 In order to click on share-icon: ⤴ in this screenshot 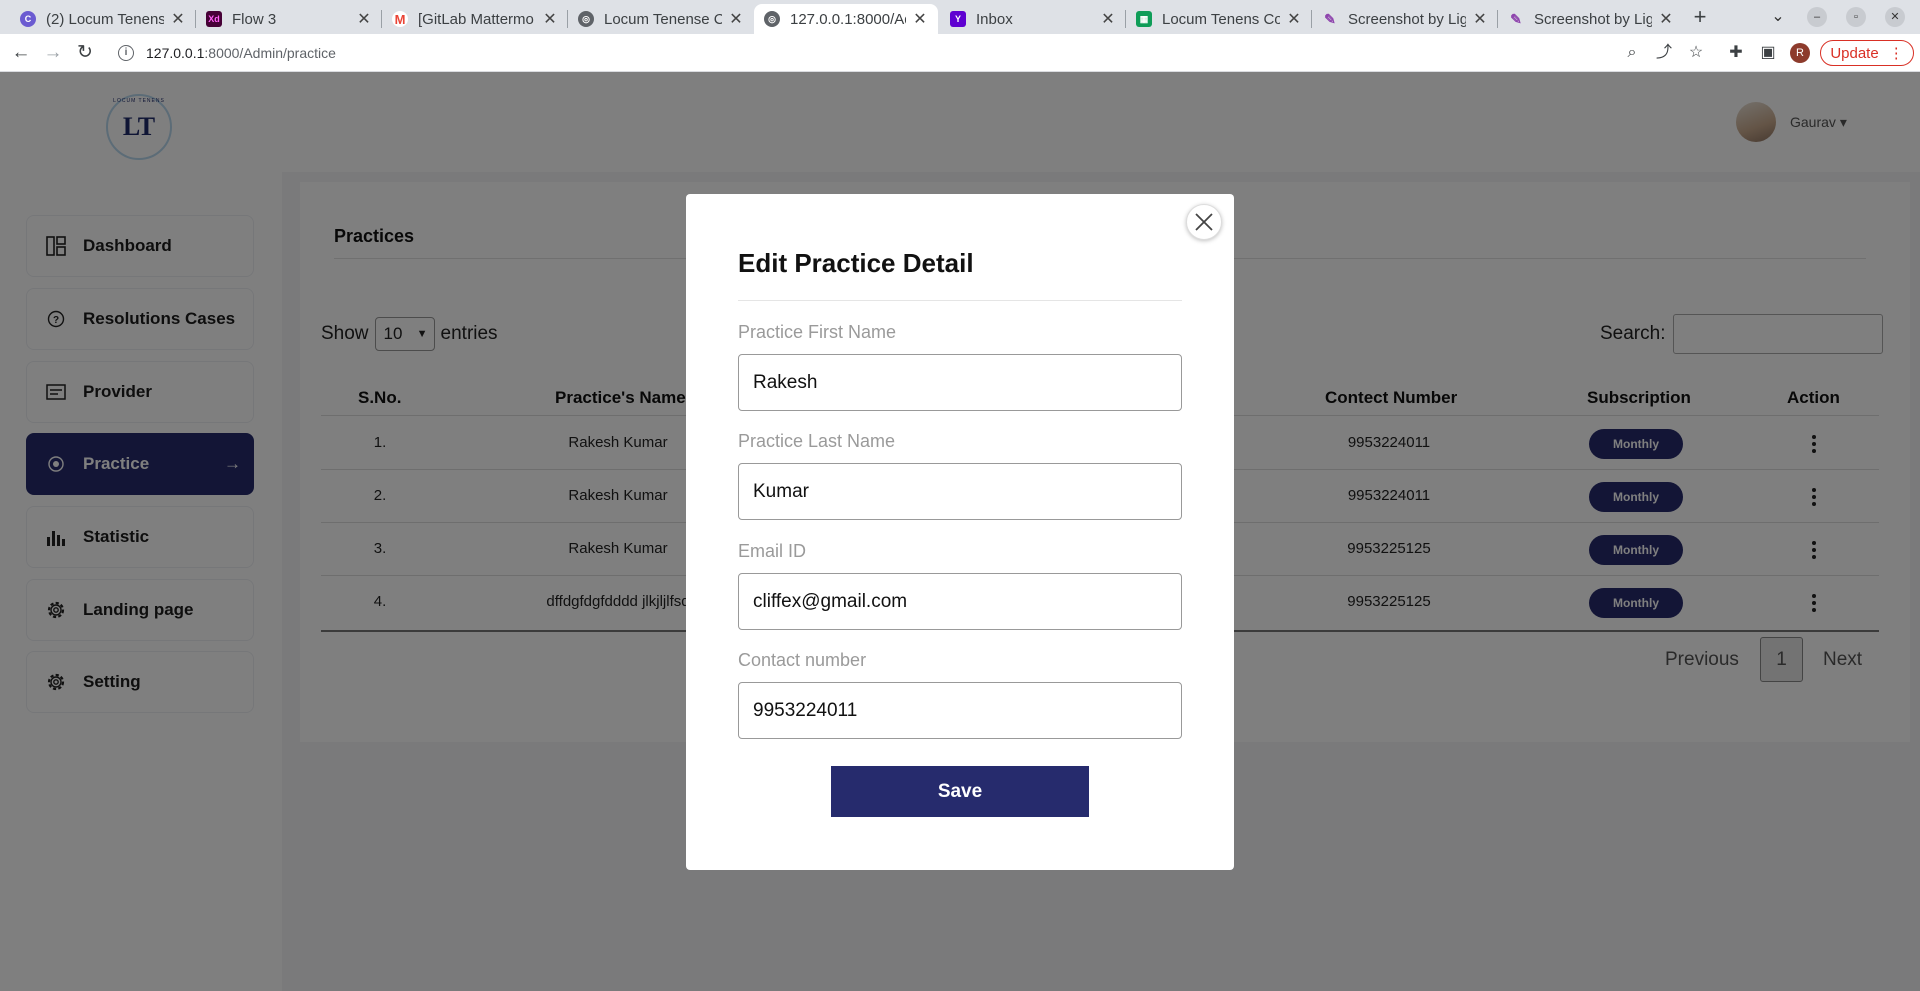, I will do `click(1664, 53)`.